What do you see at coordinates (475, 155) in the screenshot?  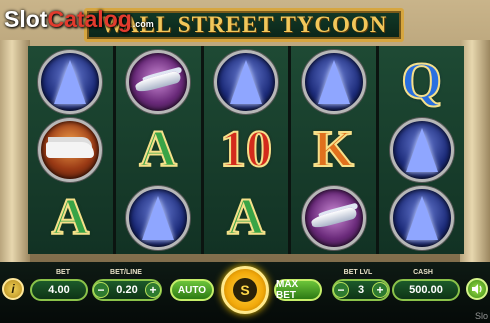 I see `right-pillar` at bounding box center [475, 155].